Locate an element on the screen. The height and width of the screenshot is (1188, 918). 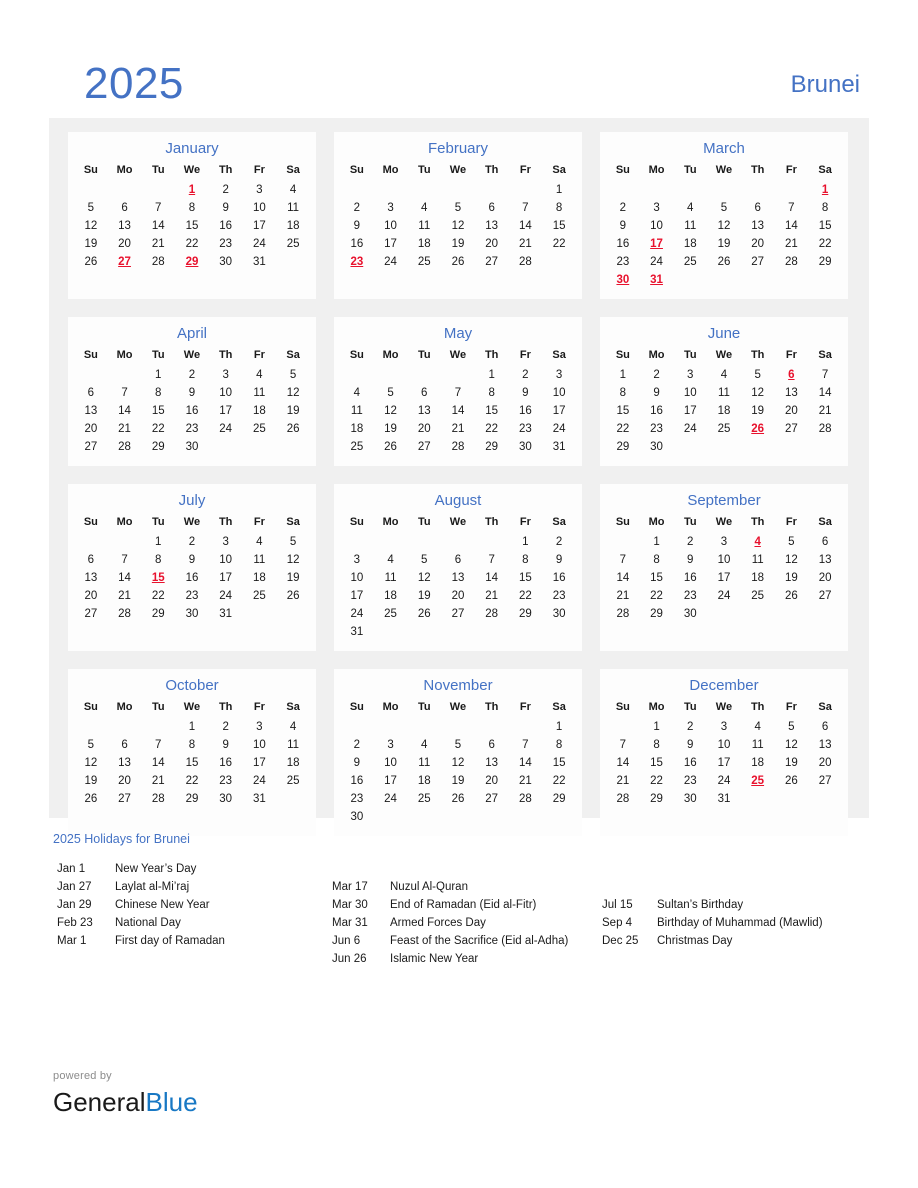
day-cell: 1 is located at coordinates (559, 190).